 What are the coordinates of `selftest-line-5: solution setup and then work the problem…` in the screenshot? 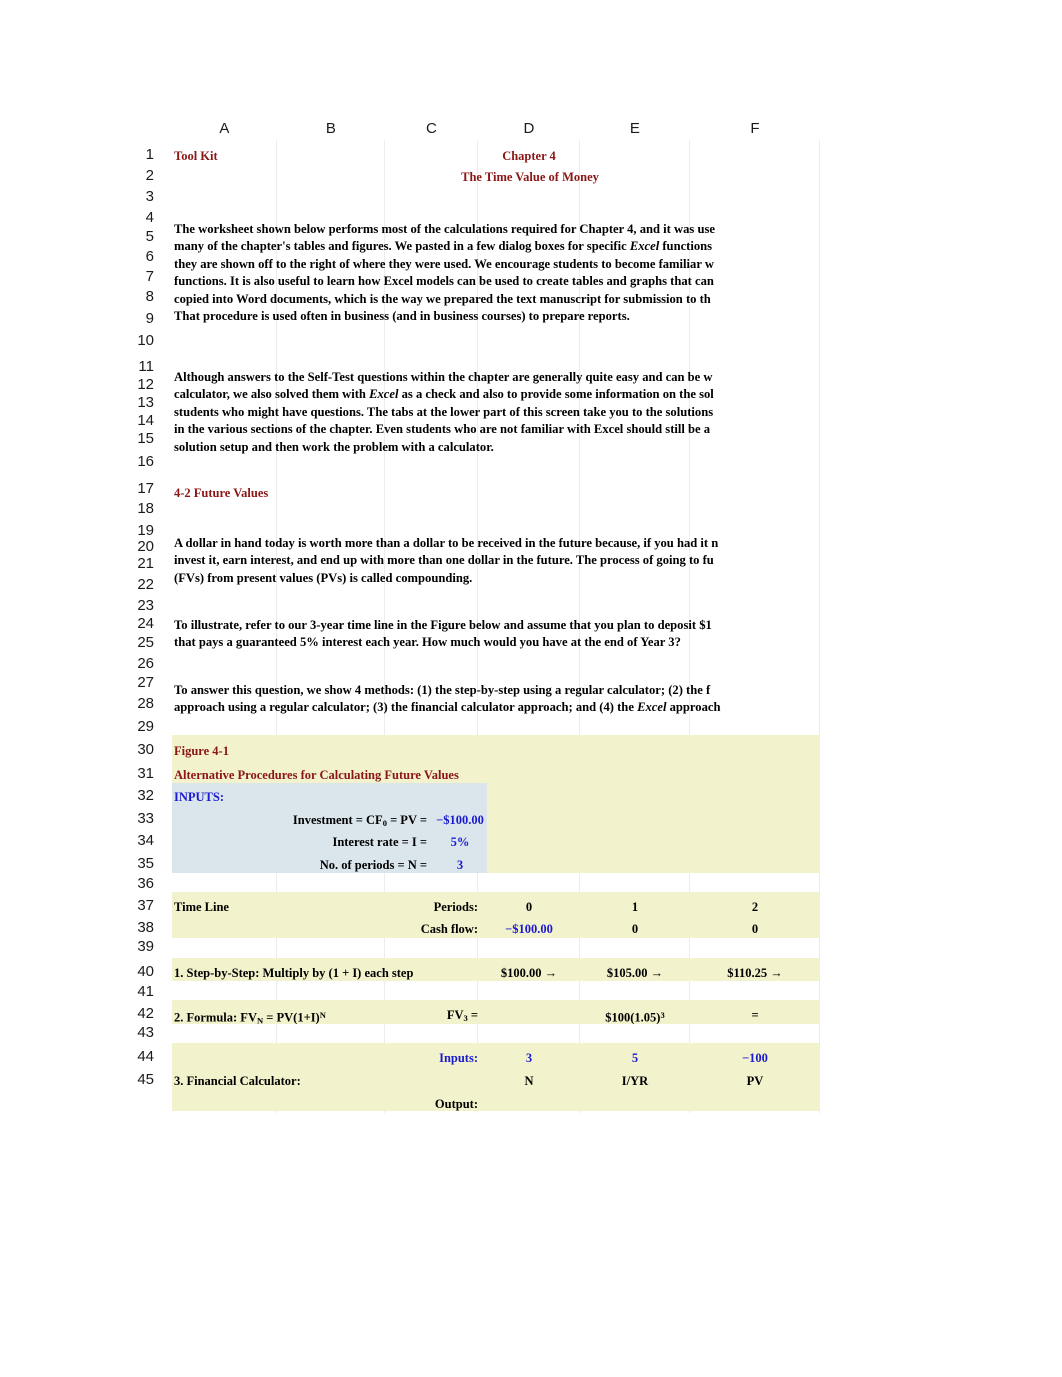 It's located at (334, 446).